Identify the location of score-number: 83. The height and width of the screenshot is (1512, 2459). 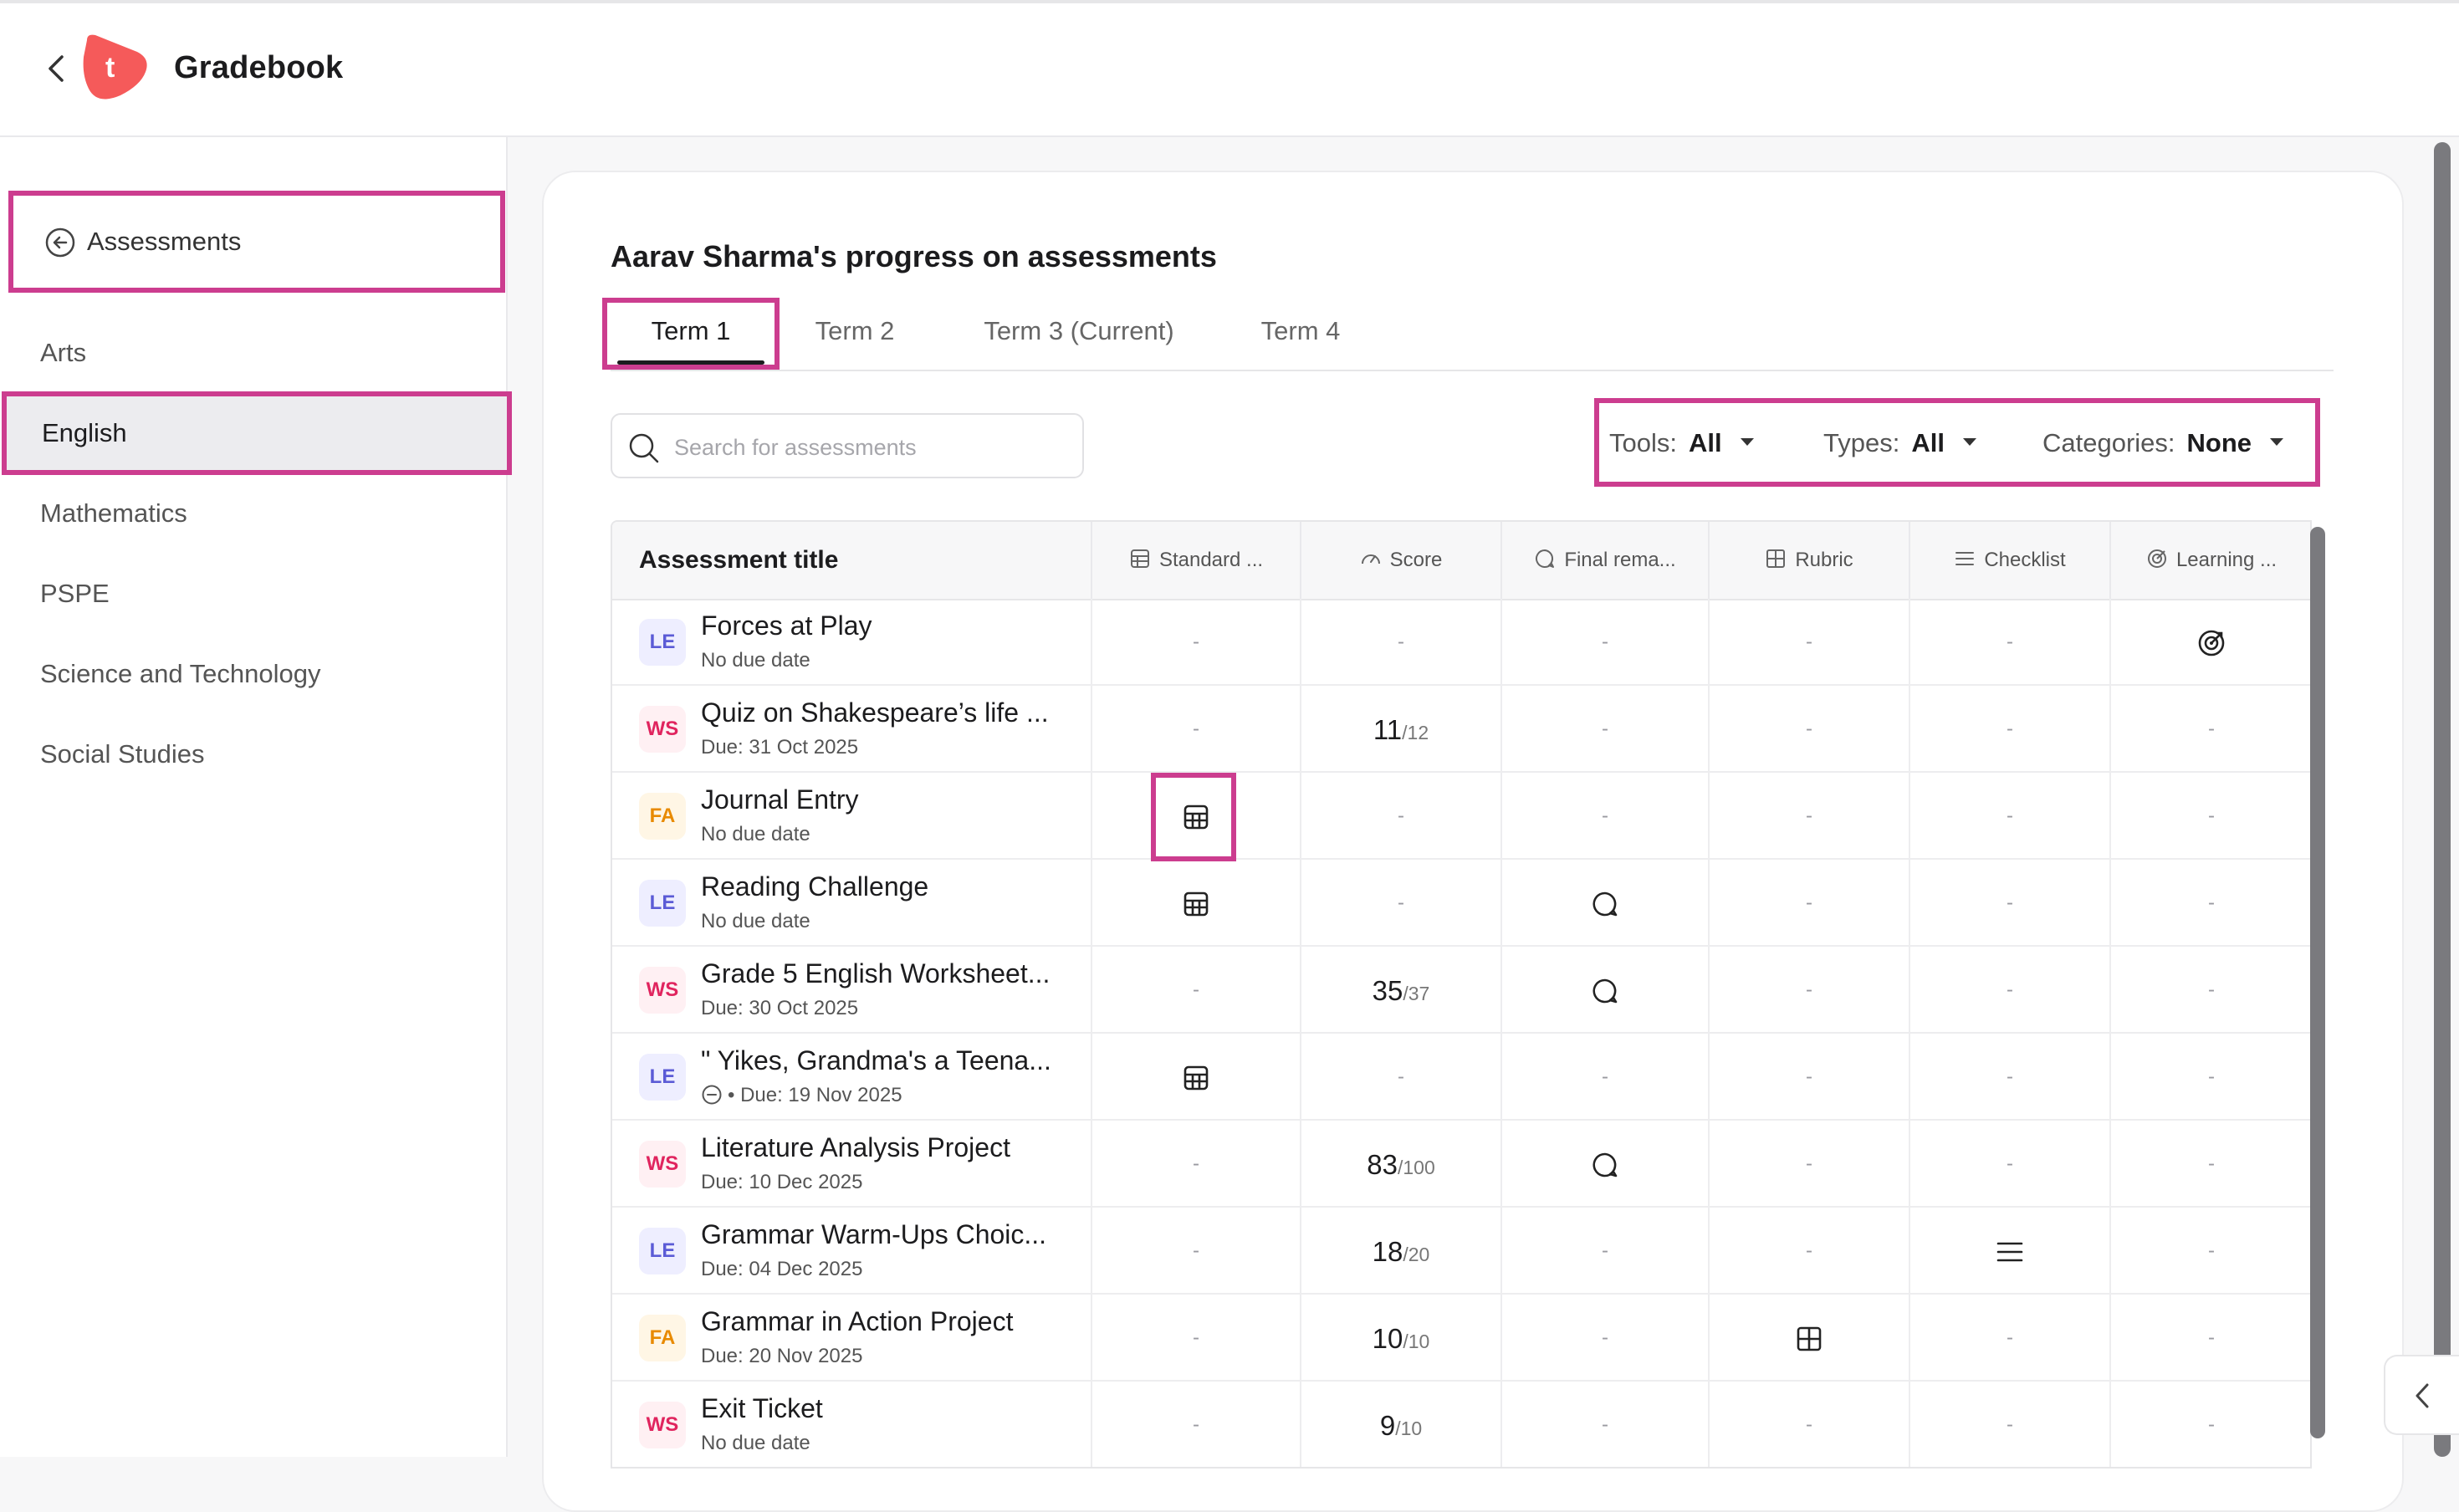
(1382, 1164).